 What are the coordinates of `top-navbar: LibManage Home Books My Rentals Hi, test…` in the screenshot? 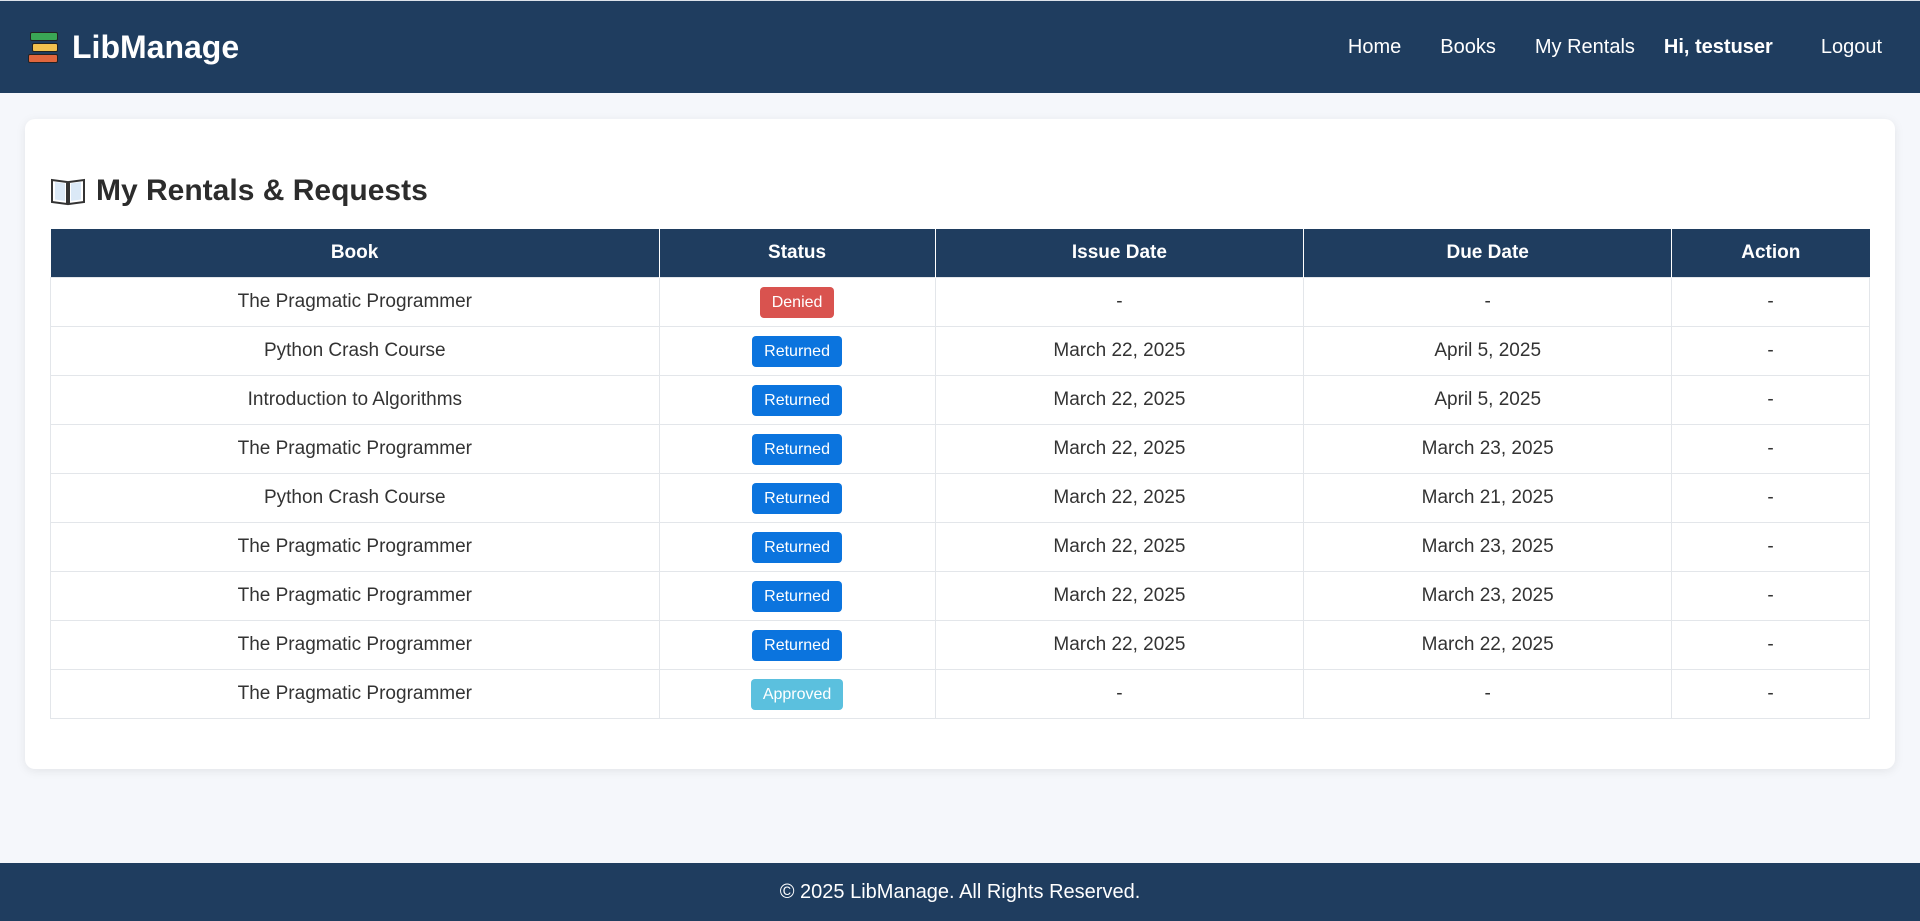 It's located at (960, 46).